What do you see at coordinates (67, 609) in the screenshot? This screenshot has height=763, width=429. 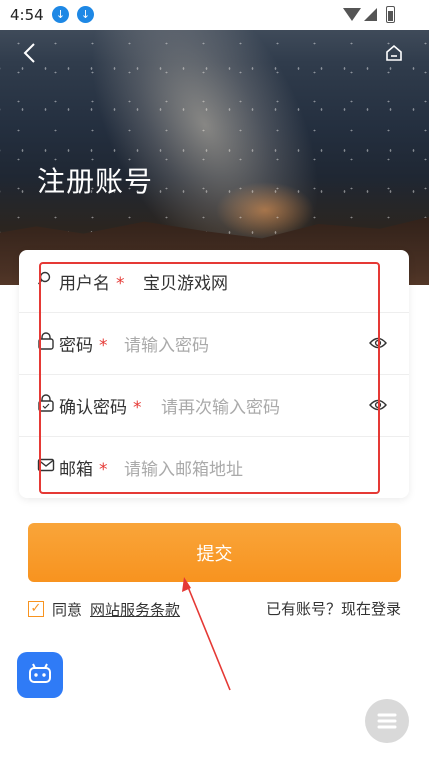 I see `agree-prefix: 同意` at bounding box center [67, 609].